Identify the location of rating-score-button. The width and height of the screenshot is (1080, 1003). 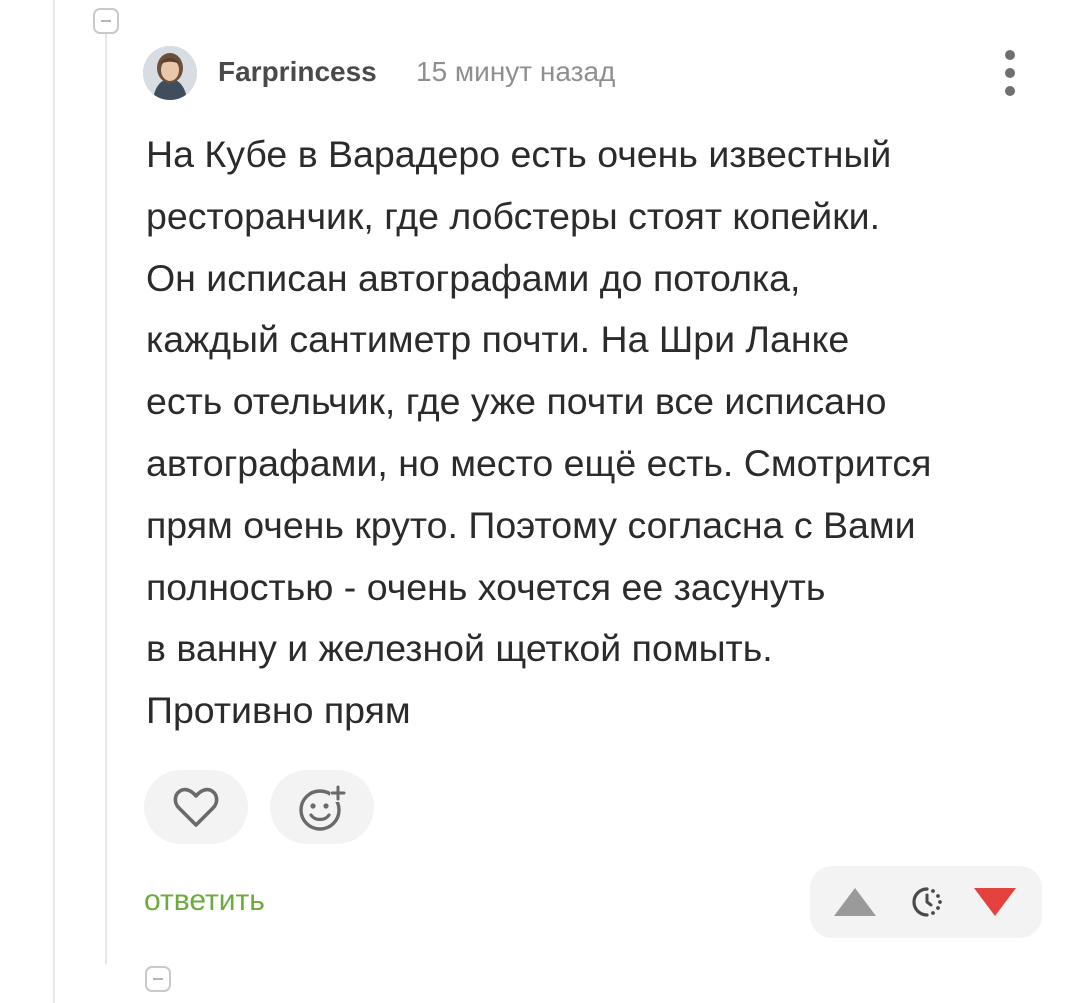
(926, 902).